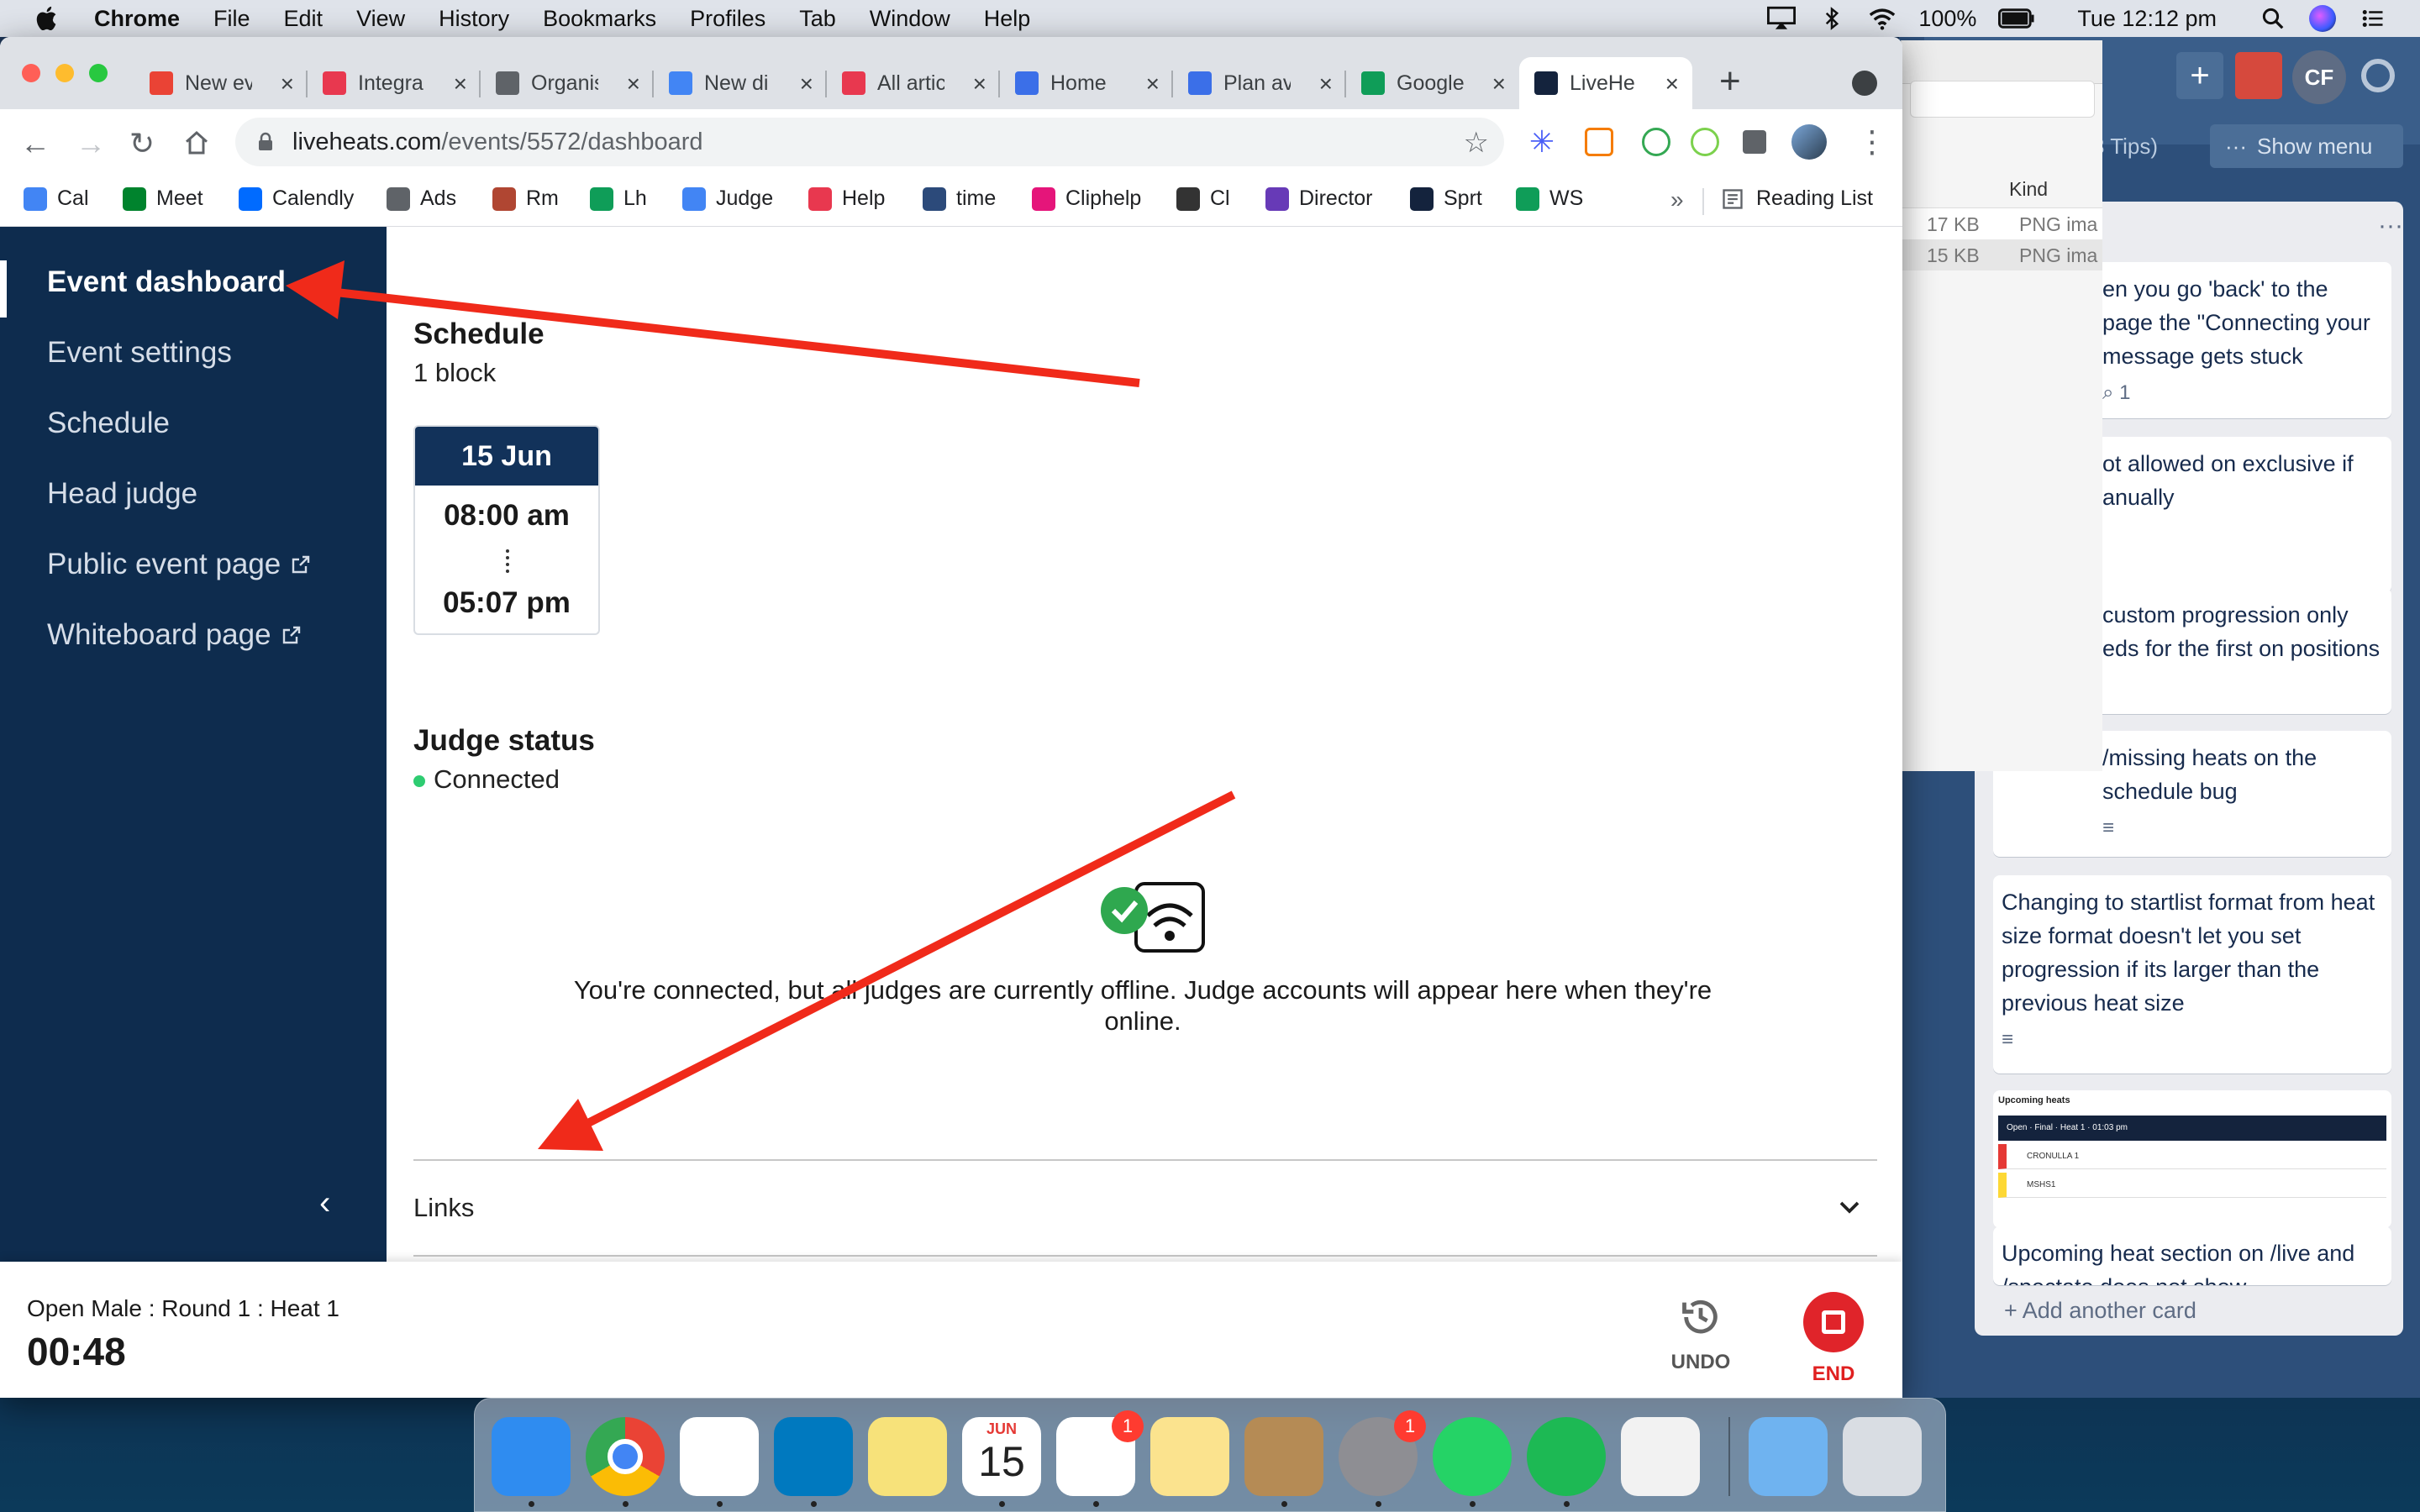 This screenshot has width=2420, height=1512. I want to click on file-row: 17 KB PNG ima, so click(2002, 223).